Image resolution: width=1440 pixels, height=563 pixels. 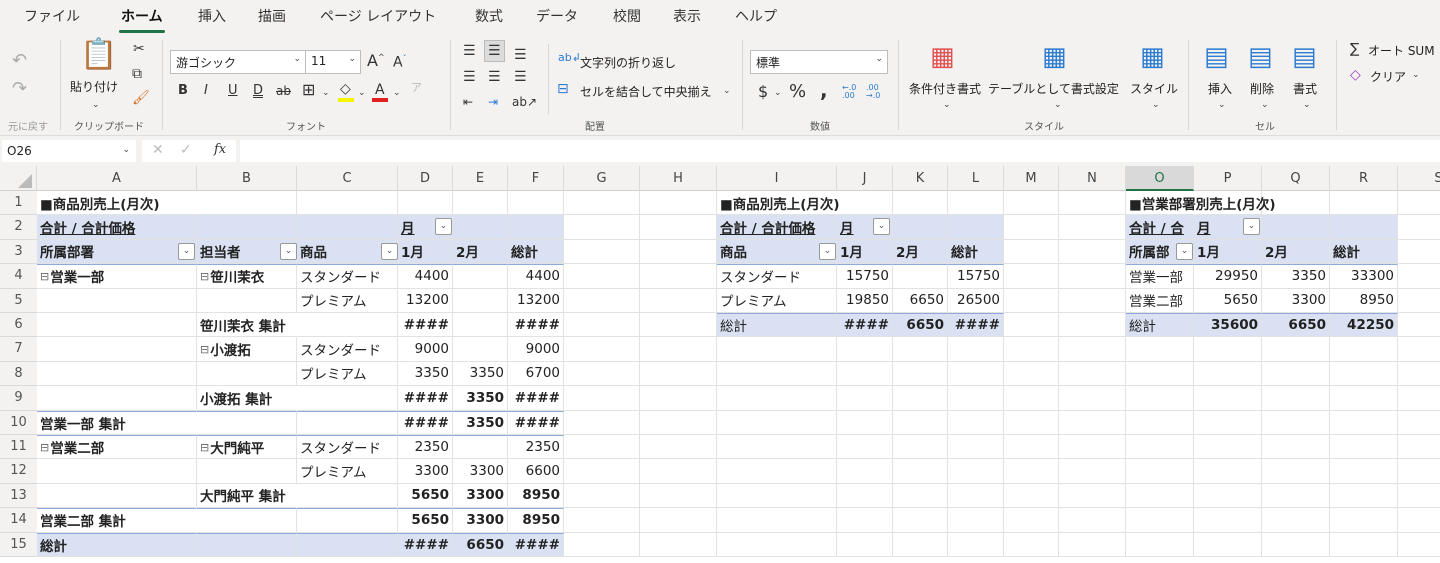 I want to click on column-header-L: L, so click(x=976, y=178).